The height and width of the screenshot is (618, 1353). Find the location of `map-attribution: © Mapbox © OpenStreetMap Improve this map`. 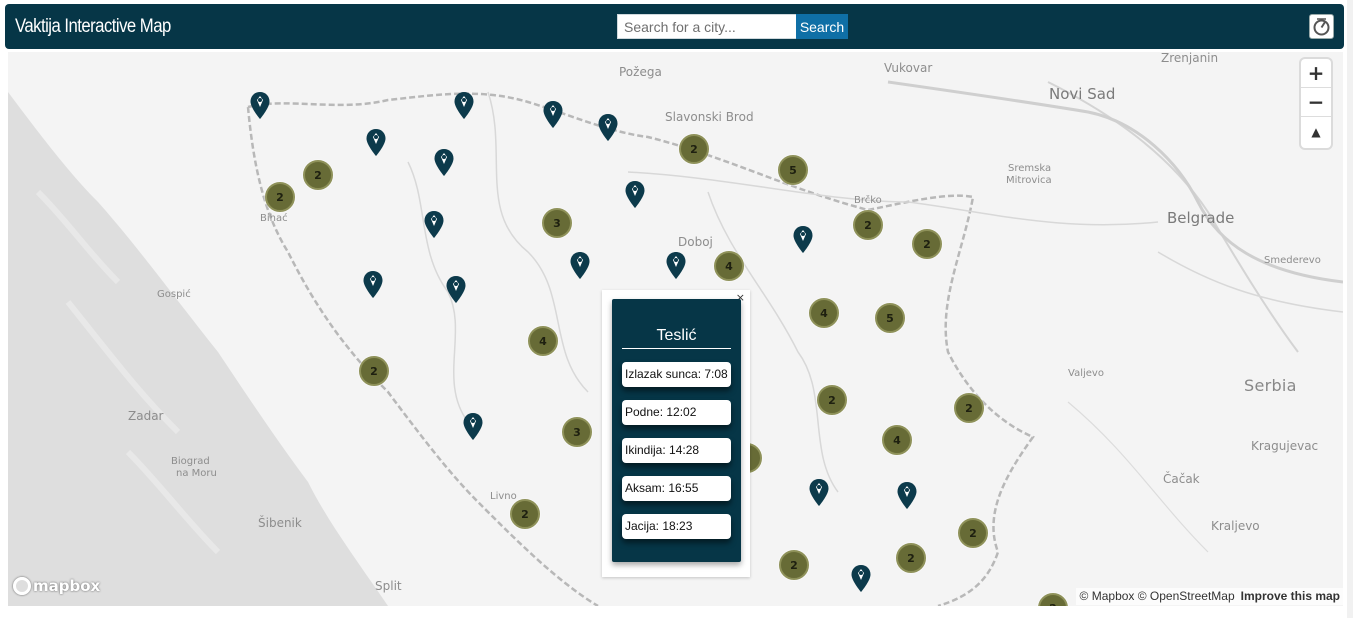

map-attribution: © Mapbox © OpenStreetMap Improve this map is located at coordinates (1209, 596).